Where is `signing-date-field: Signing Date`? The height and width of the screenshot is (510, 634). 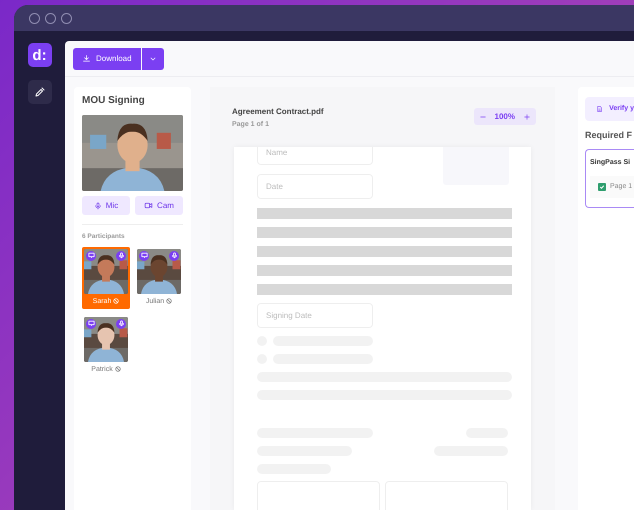
signing-date-field: Signing Date is located at coordinates (315, 315).